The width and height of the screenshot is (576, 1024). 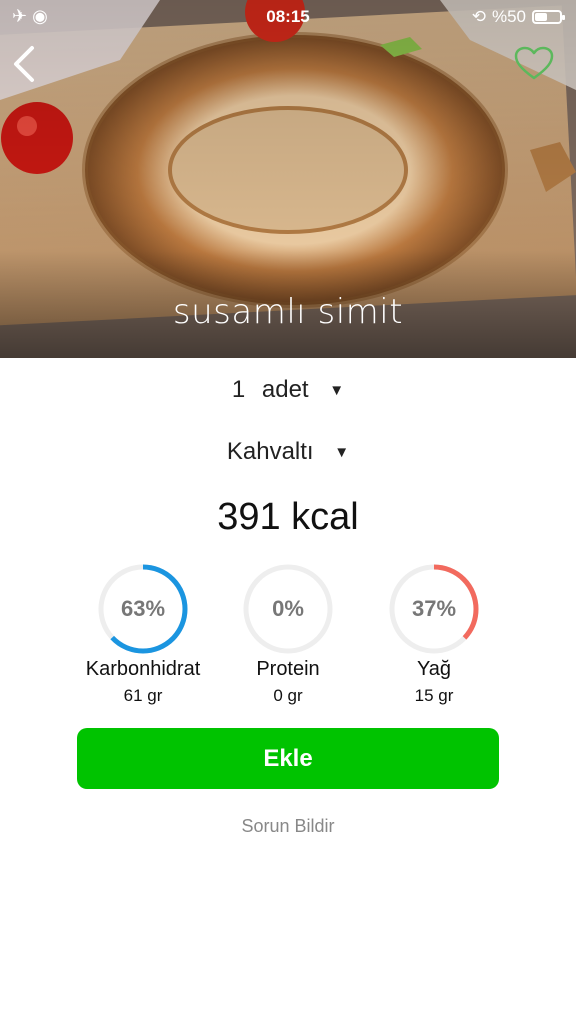 What do you see at coordinates (434, 669) in the screenshot?
I see `macro-name: Yağ` at bounding box center [434, 669].